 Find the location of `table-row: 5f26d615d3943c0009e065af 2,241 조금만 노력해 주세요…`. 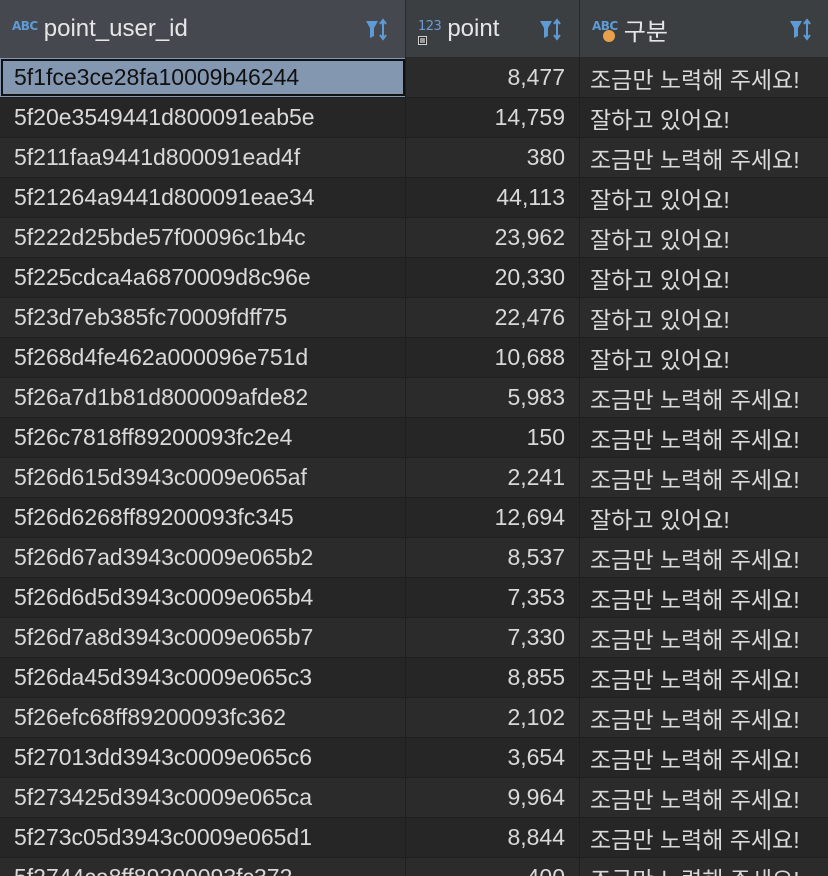

table-row: 5f26d615d3943c0009e065af 2,241 조금만 노력해 주세요… is located at coordinates (414, 478).